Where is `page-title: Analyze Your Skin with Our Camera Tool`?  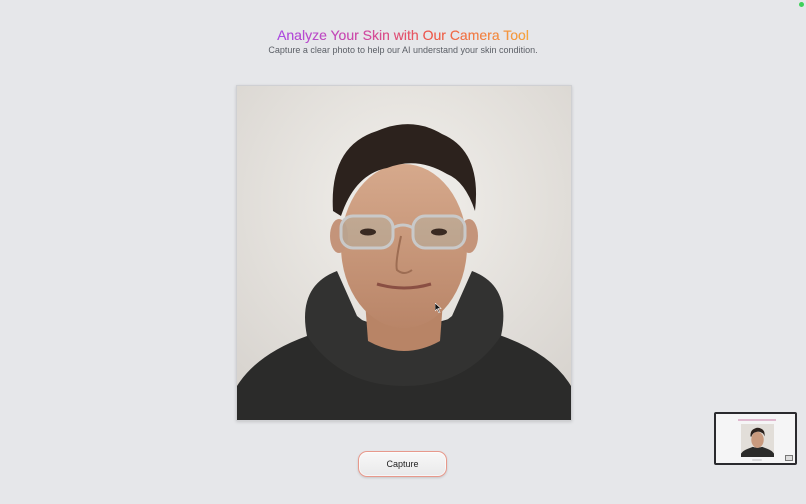 page-title: Analyze Your Skin with Our Camera Tool is located at coordinates (403, 35).